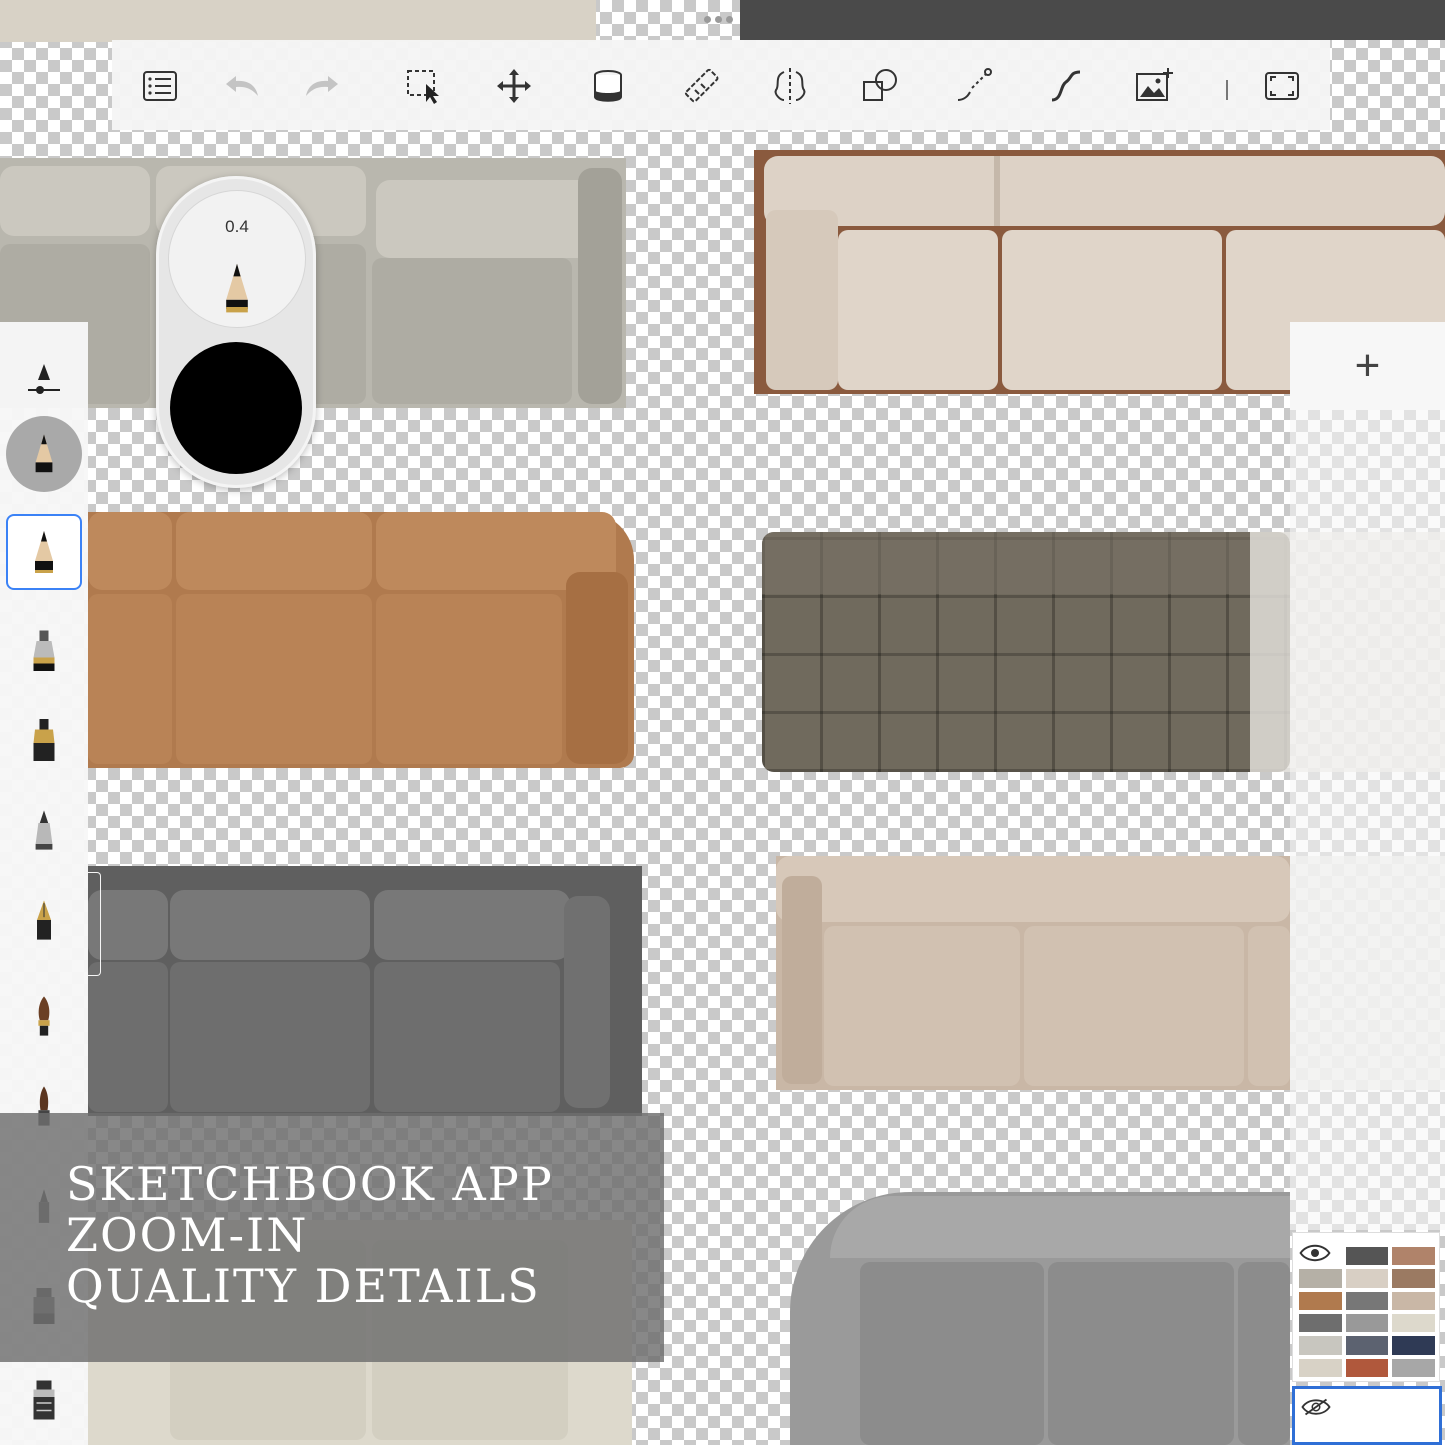 The image size is (1445, 1445). Describe the element at coordinates (242, 86) in the screenshot. I see `undo-icon` at that location.